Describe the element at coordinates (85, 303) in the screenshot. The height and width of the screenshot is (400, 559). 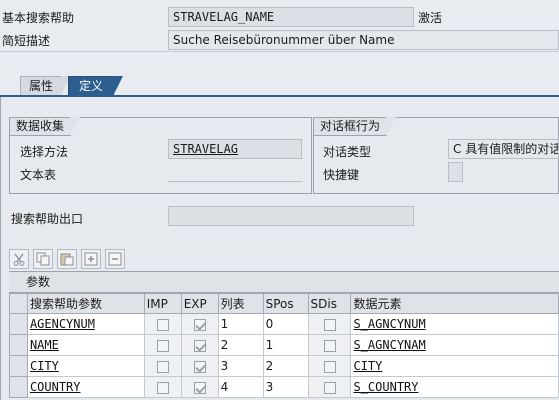
I see `column-header-param: 搜索帮助参数` at that location.